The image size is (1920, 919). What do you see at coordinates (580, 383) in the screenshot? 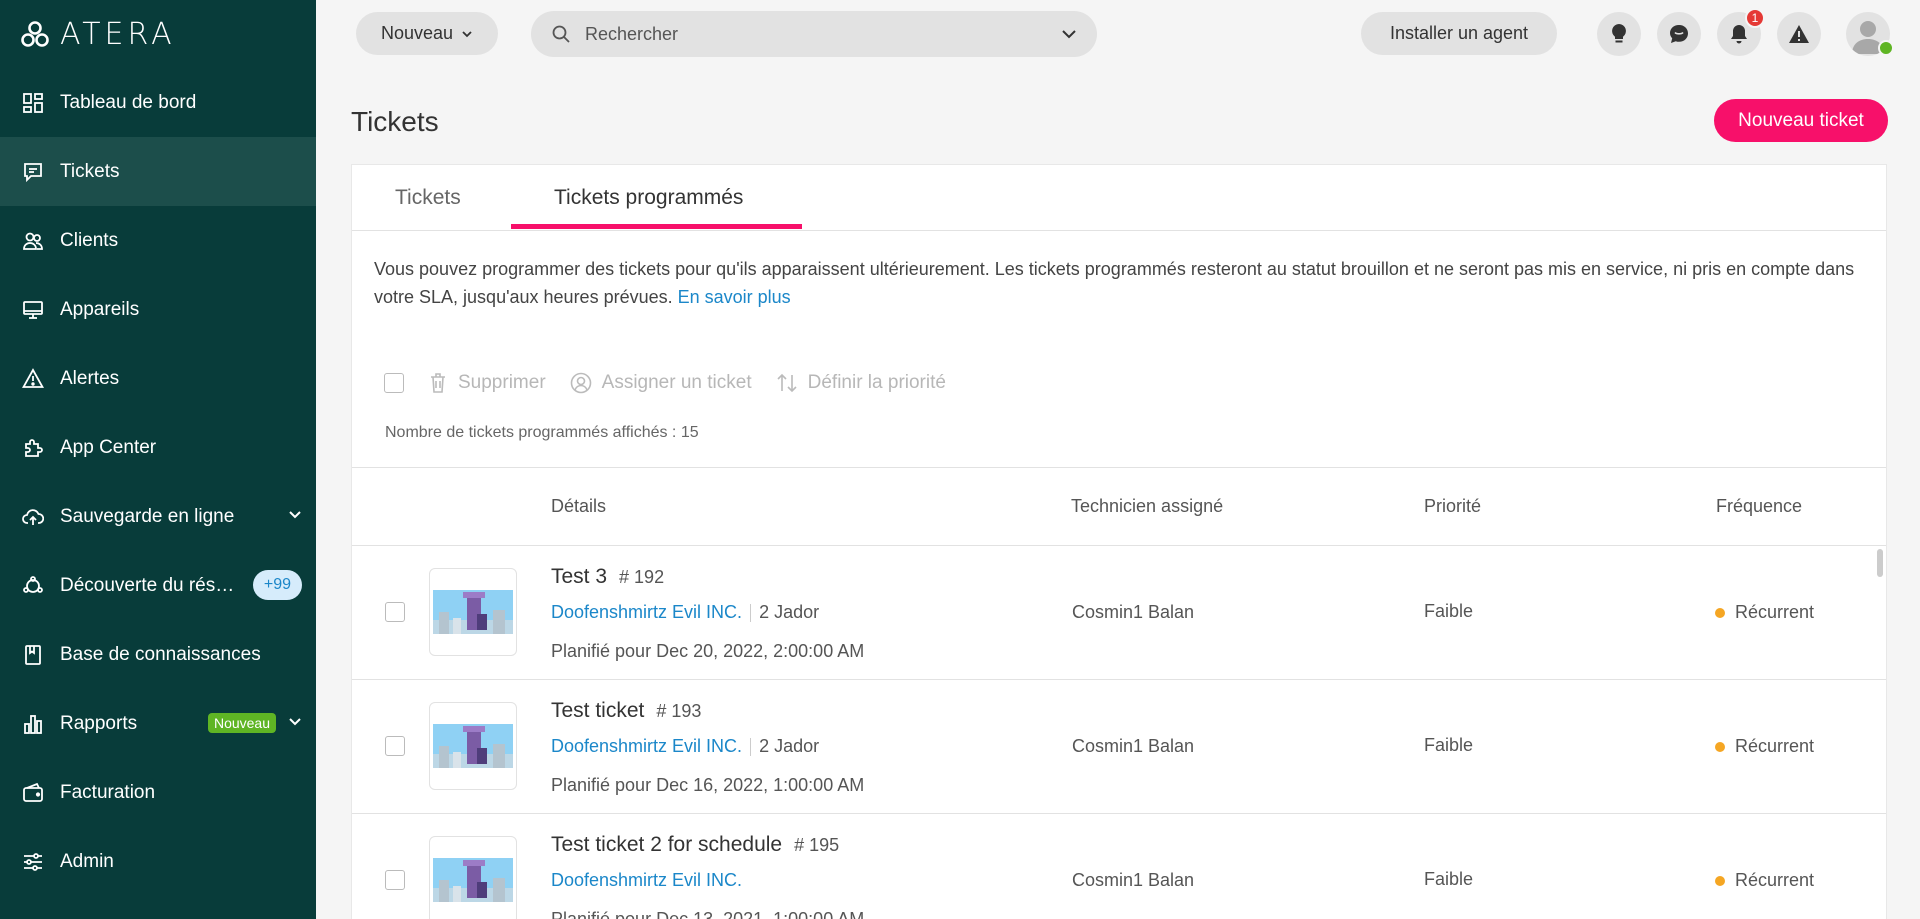
I see `user-circle-icon` at bounding box center [580, 383].